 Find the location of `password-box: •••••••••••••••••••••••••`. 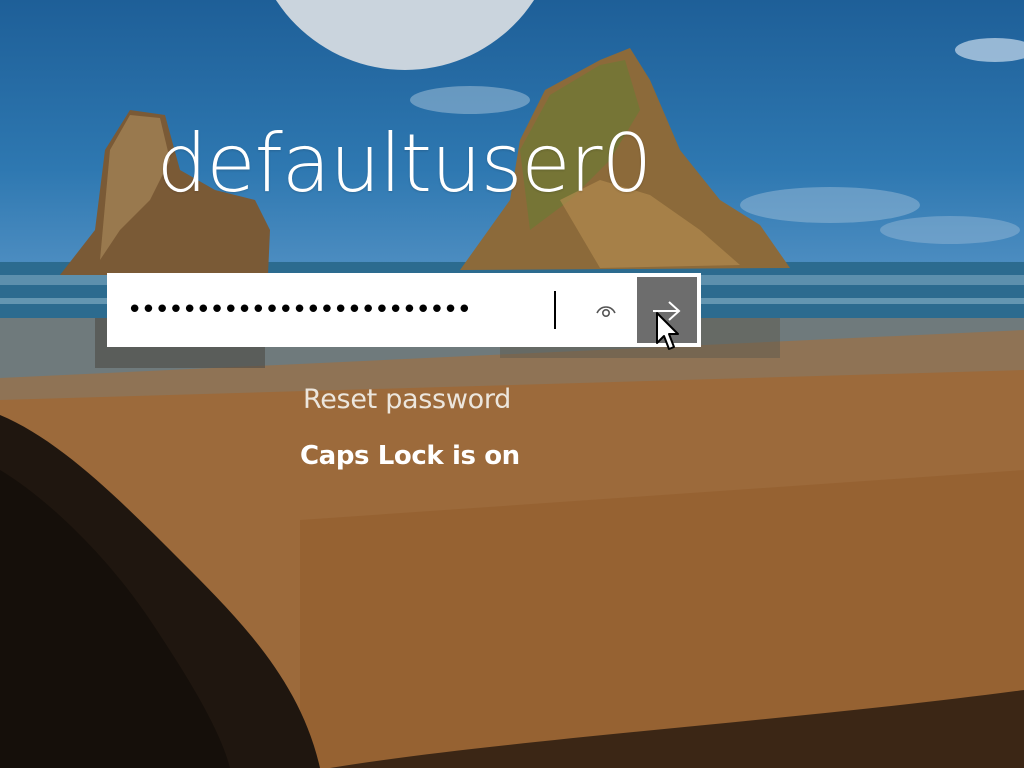

password-box: ••••••••••••••••••••••••• is located at coordinates (404, 310).